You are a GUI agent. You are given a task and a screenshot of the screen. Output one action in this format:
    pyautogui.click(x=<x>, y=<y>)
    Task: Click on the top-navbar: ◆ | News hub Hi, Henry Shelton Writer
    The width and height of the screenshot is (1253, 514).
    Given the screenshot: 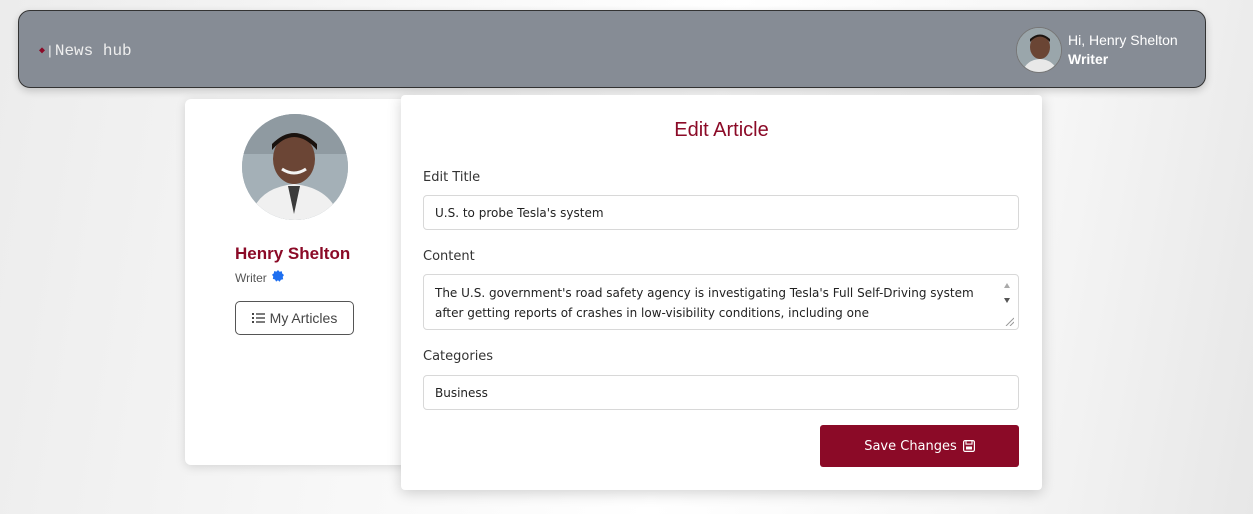 What is the action you would take?
    pyautogui.click(x=612, y=49)
    